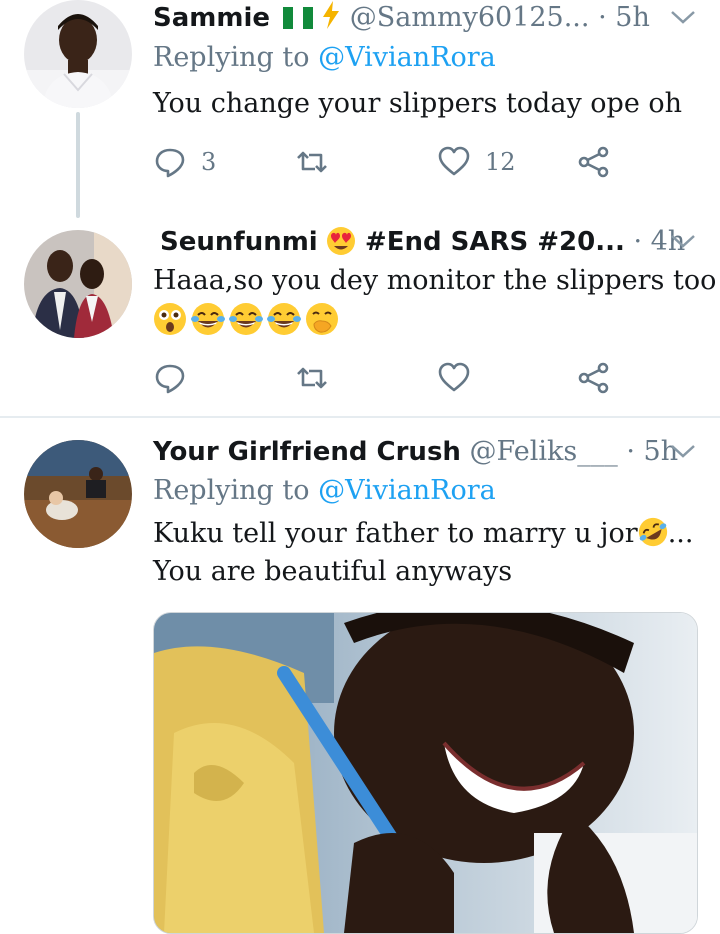 Image resolution: width=720 pixels, height=934 pixels. I want to click on hand-over-mouth-emoji, so click(322, 319).